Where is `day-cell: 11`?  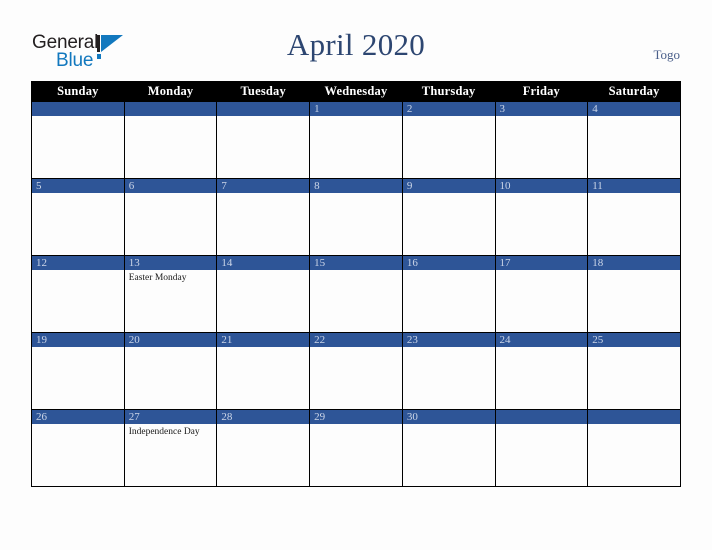 day-cell: 11 is located at coordinates (634, 217).